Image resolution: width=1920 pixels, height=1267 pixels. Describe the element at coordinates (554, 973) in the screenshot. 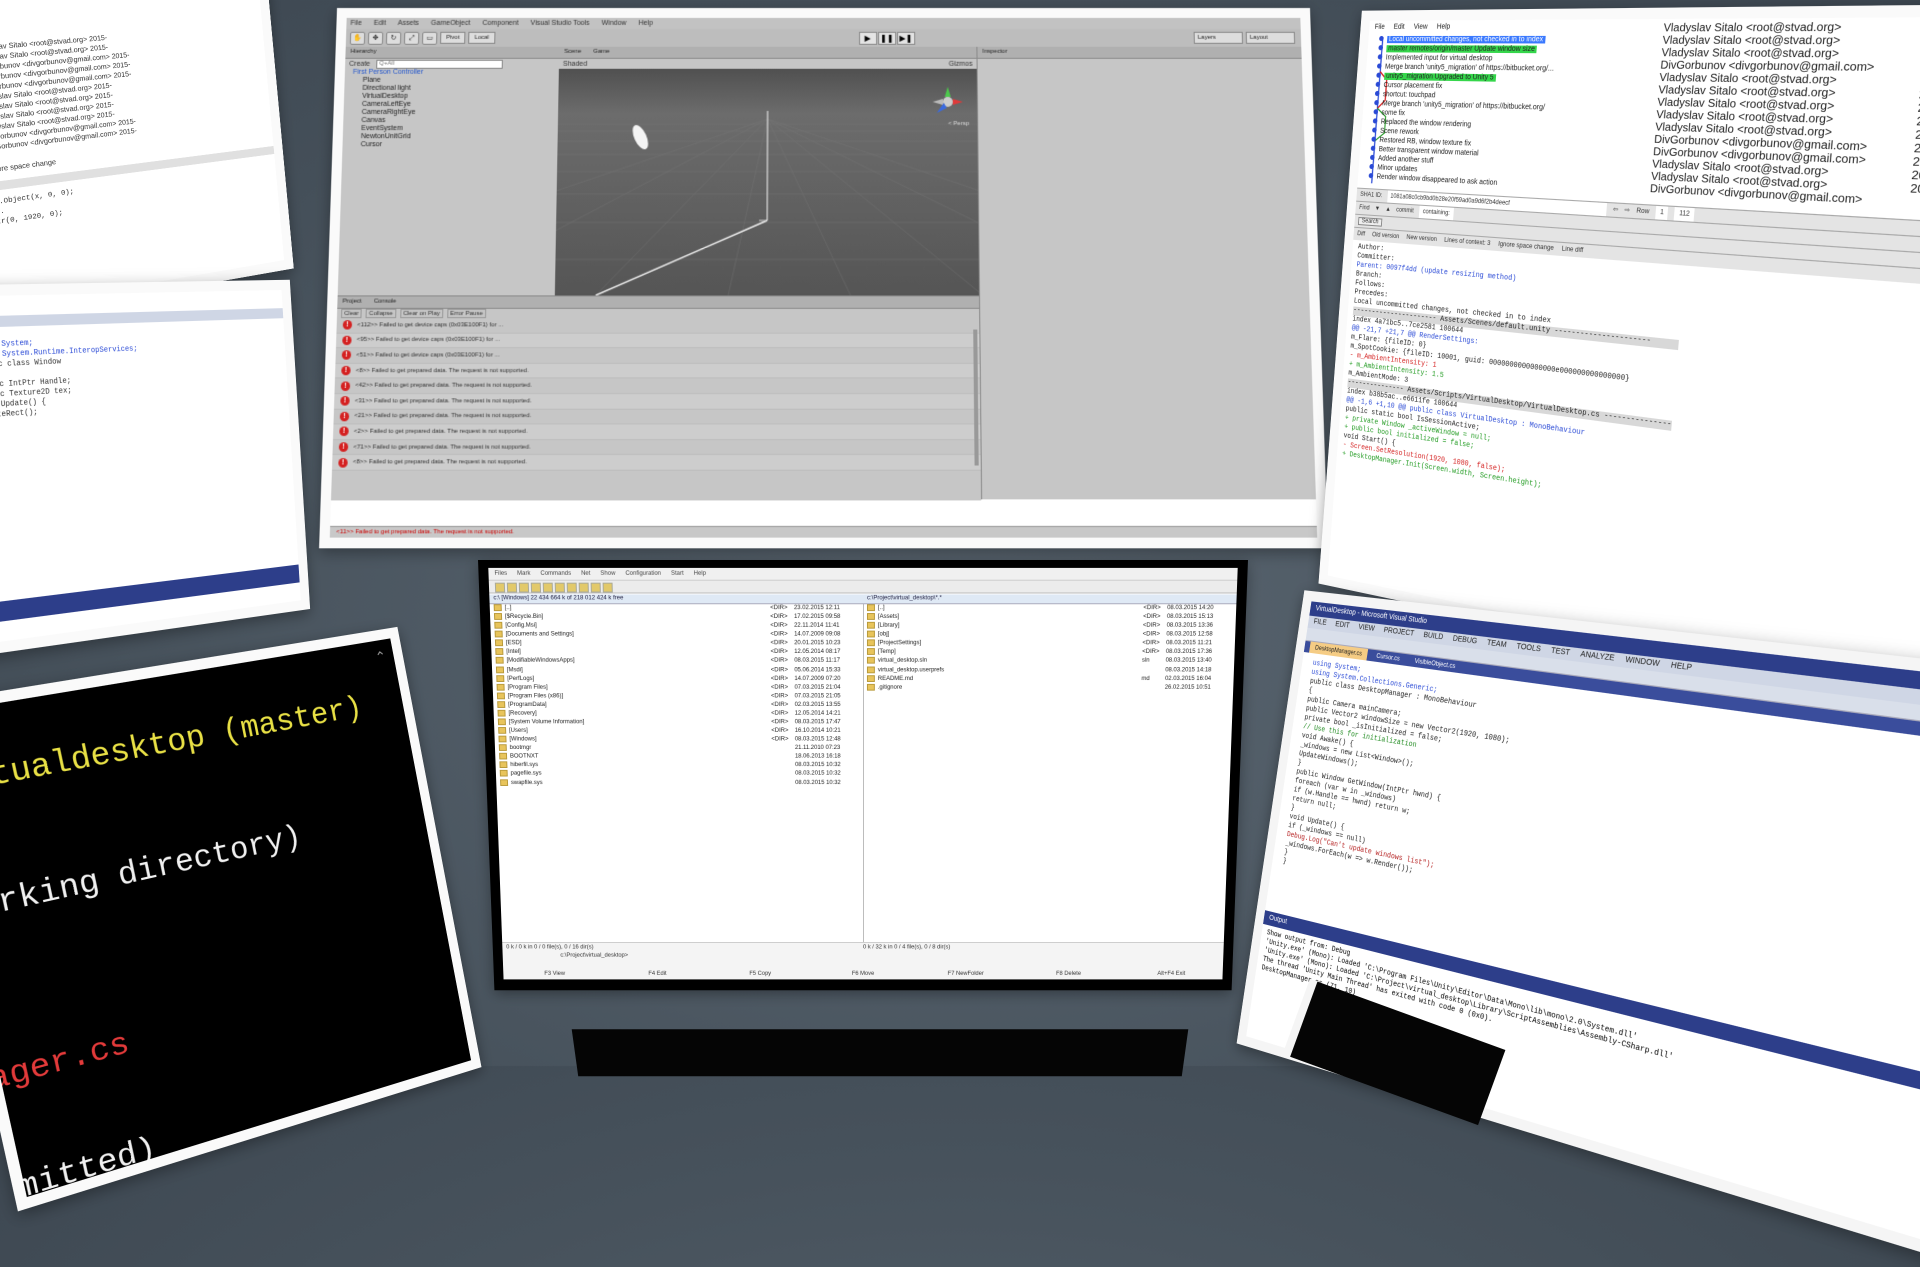

I see `function-key-button: F3 View` at that location.